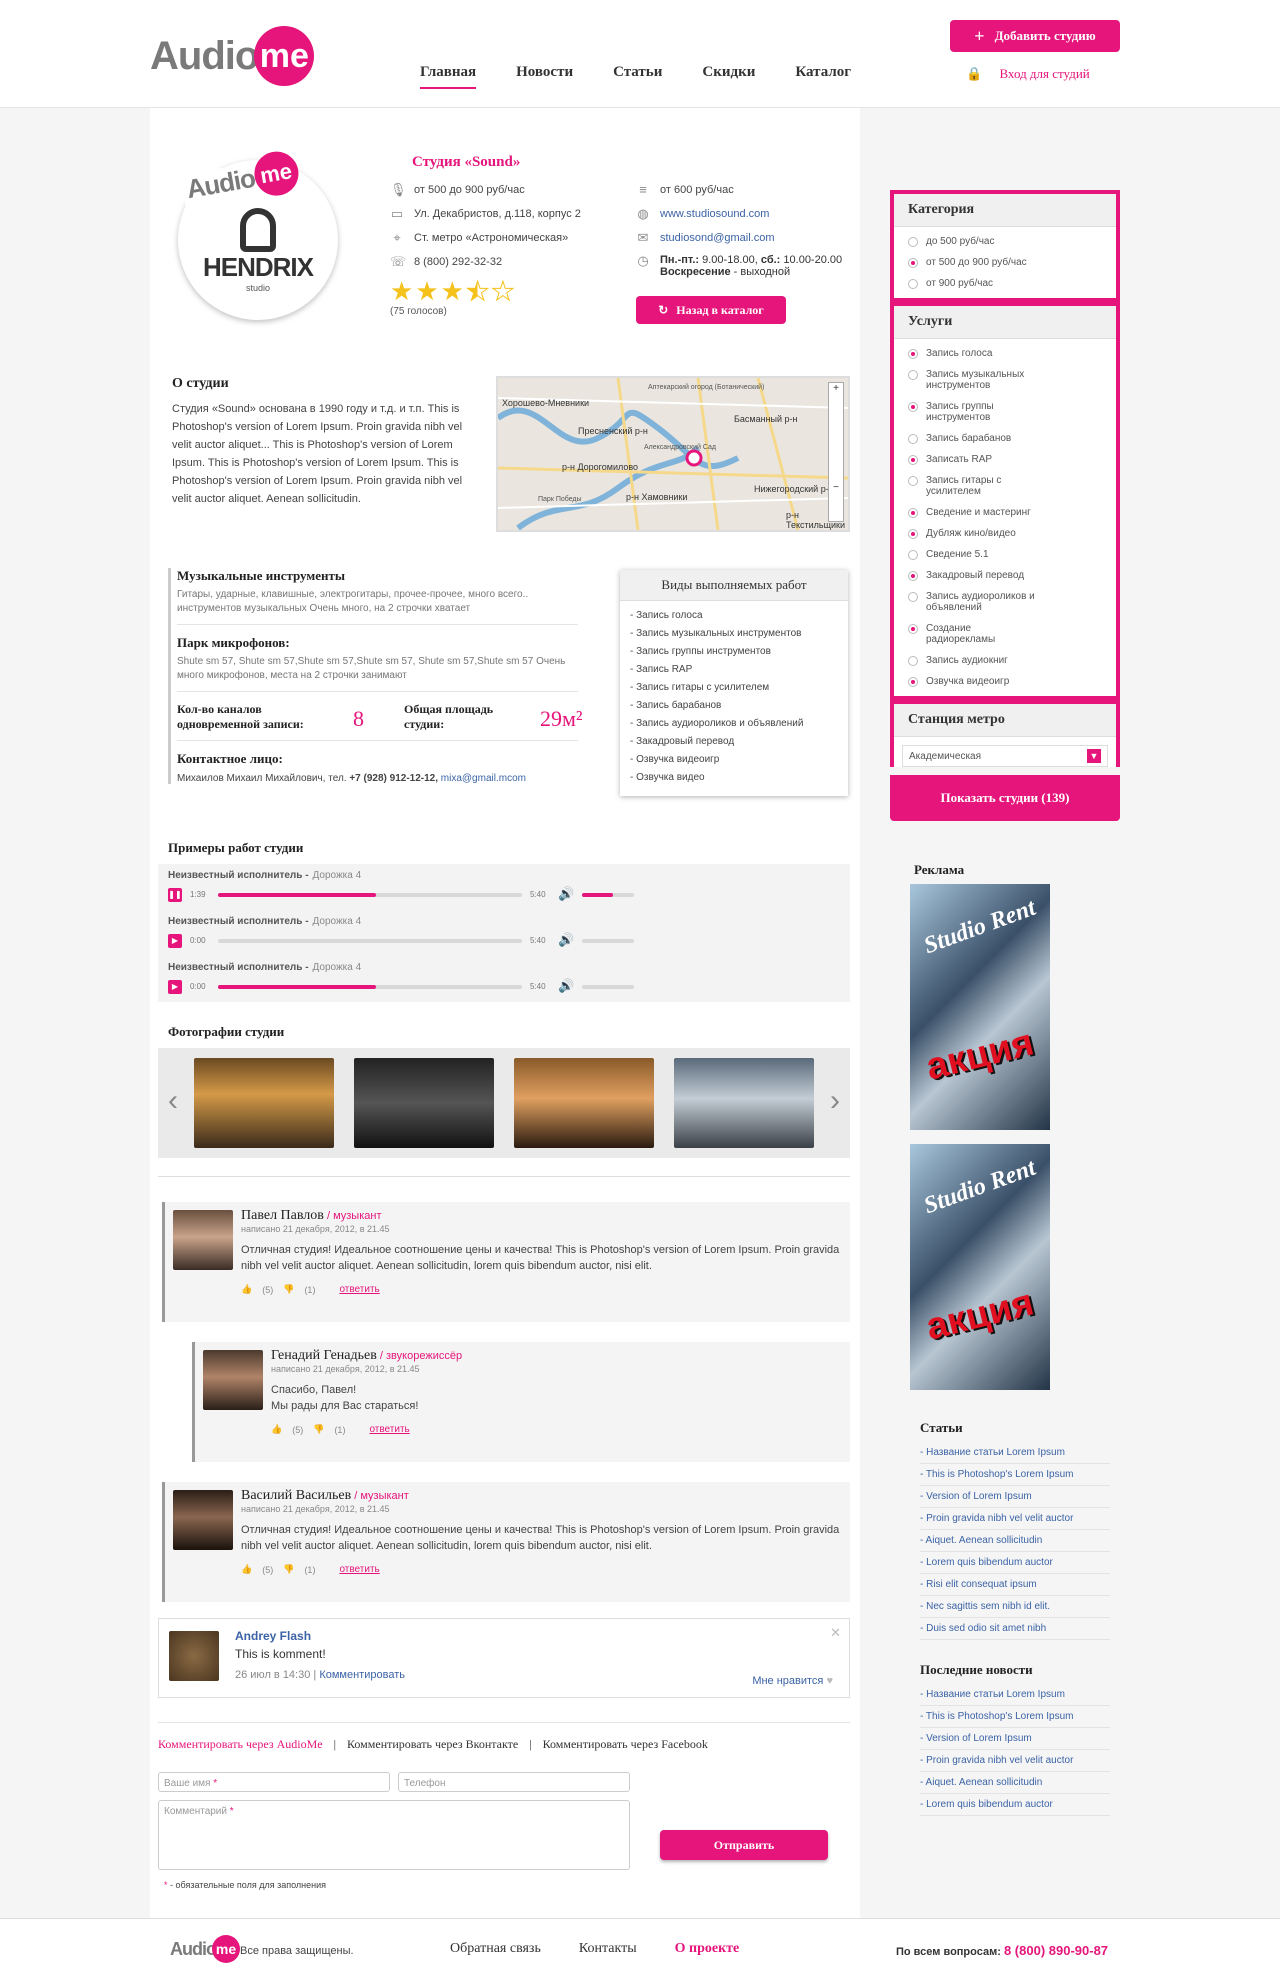  What do you see at coordinates (1005, 438) in the screenshot?
I see `service-option: Запись барабанов` at bounding box center [1005, 438].